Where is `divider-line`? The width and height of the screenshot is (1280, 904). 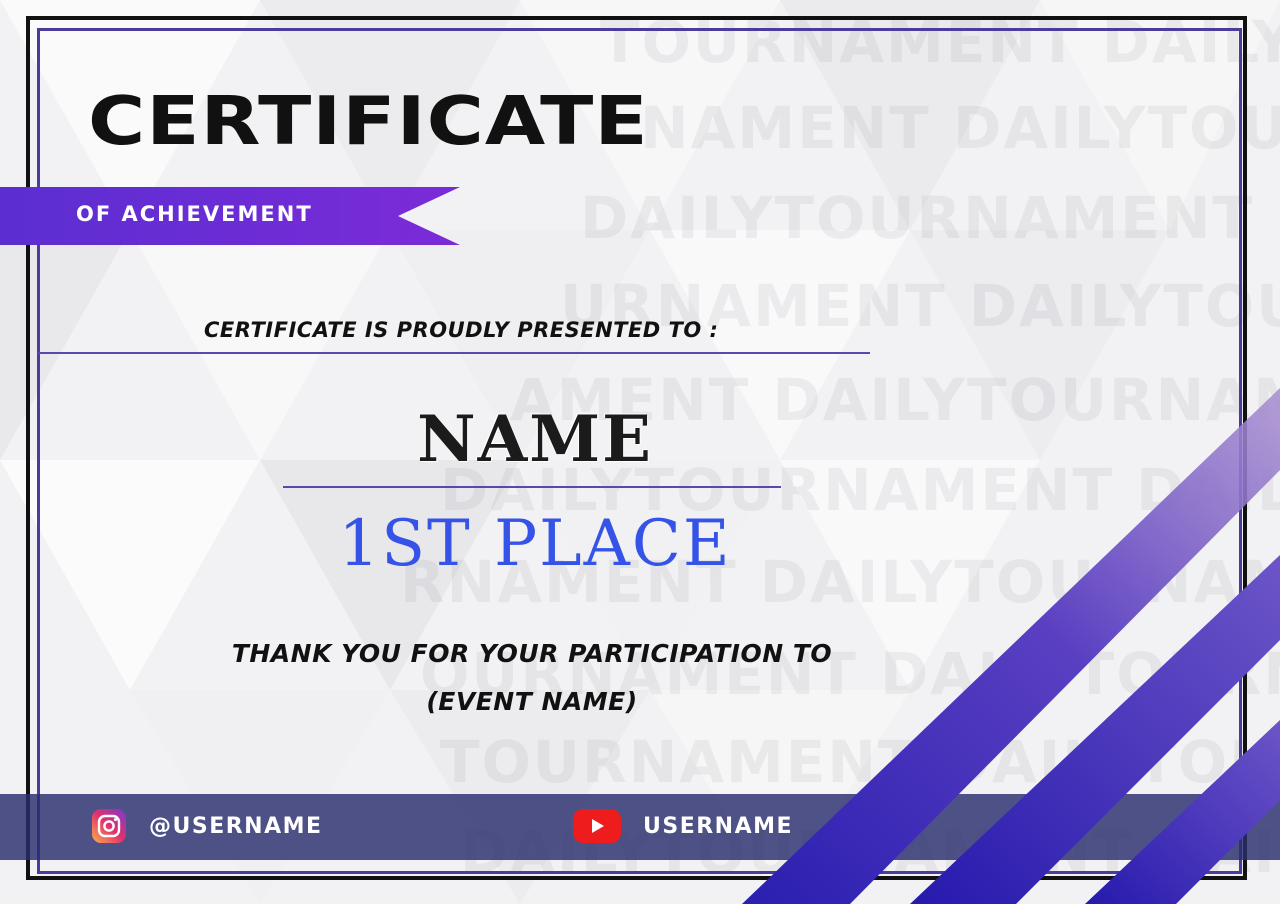
divider-line is located at coordinates (454, 353).